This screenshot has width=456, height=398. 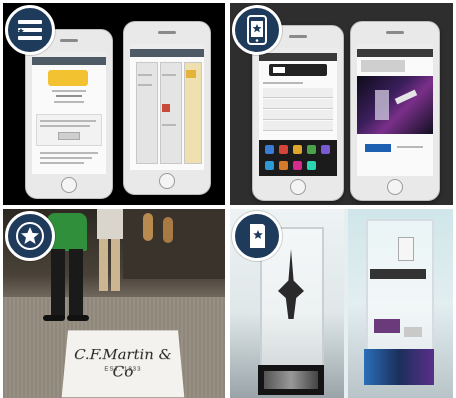 I want to click on booklet-star-icon, so click(x=256, y=236).